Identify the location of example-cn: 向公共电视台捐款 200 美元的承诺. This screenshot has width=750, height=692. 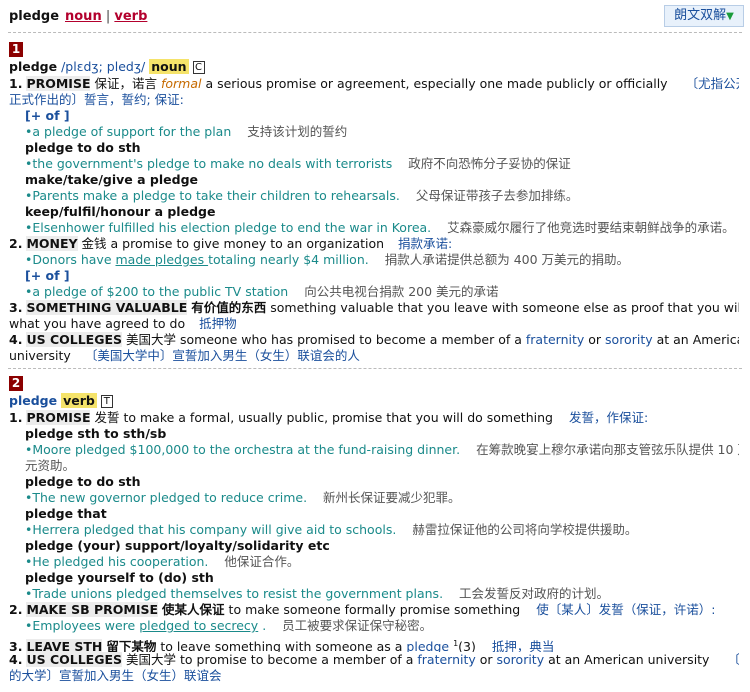
(401, 291).